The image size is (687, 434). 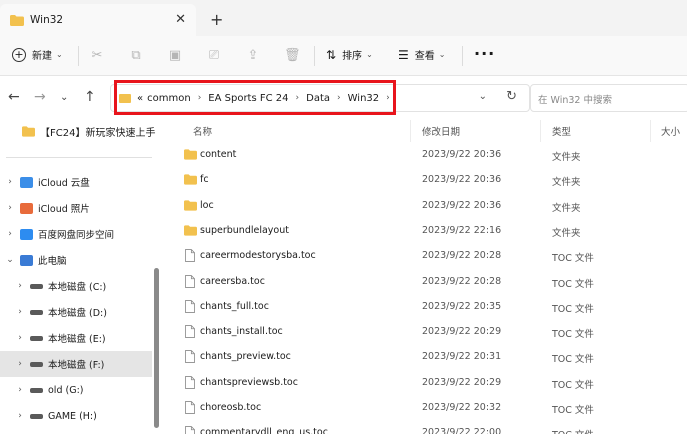 I want to click on file-name: choreosb.toc, so click(x=231, y=407).